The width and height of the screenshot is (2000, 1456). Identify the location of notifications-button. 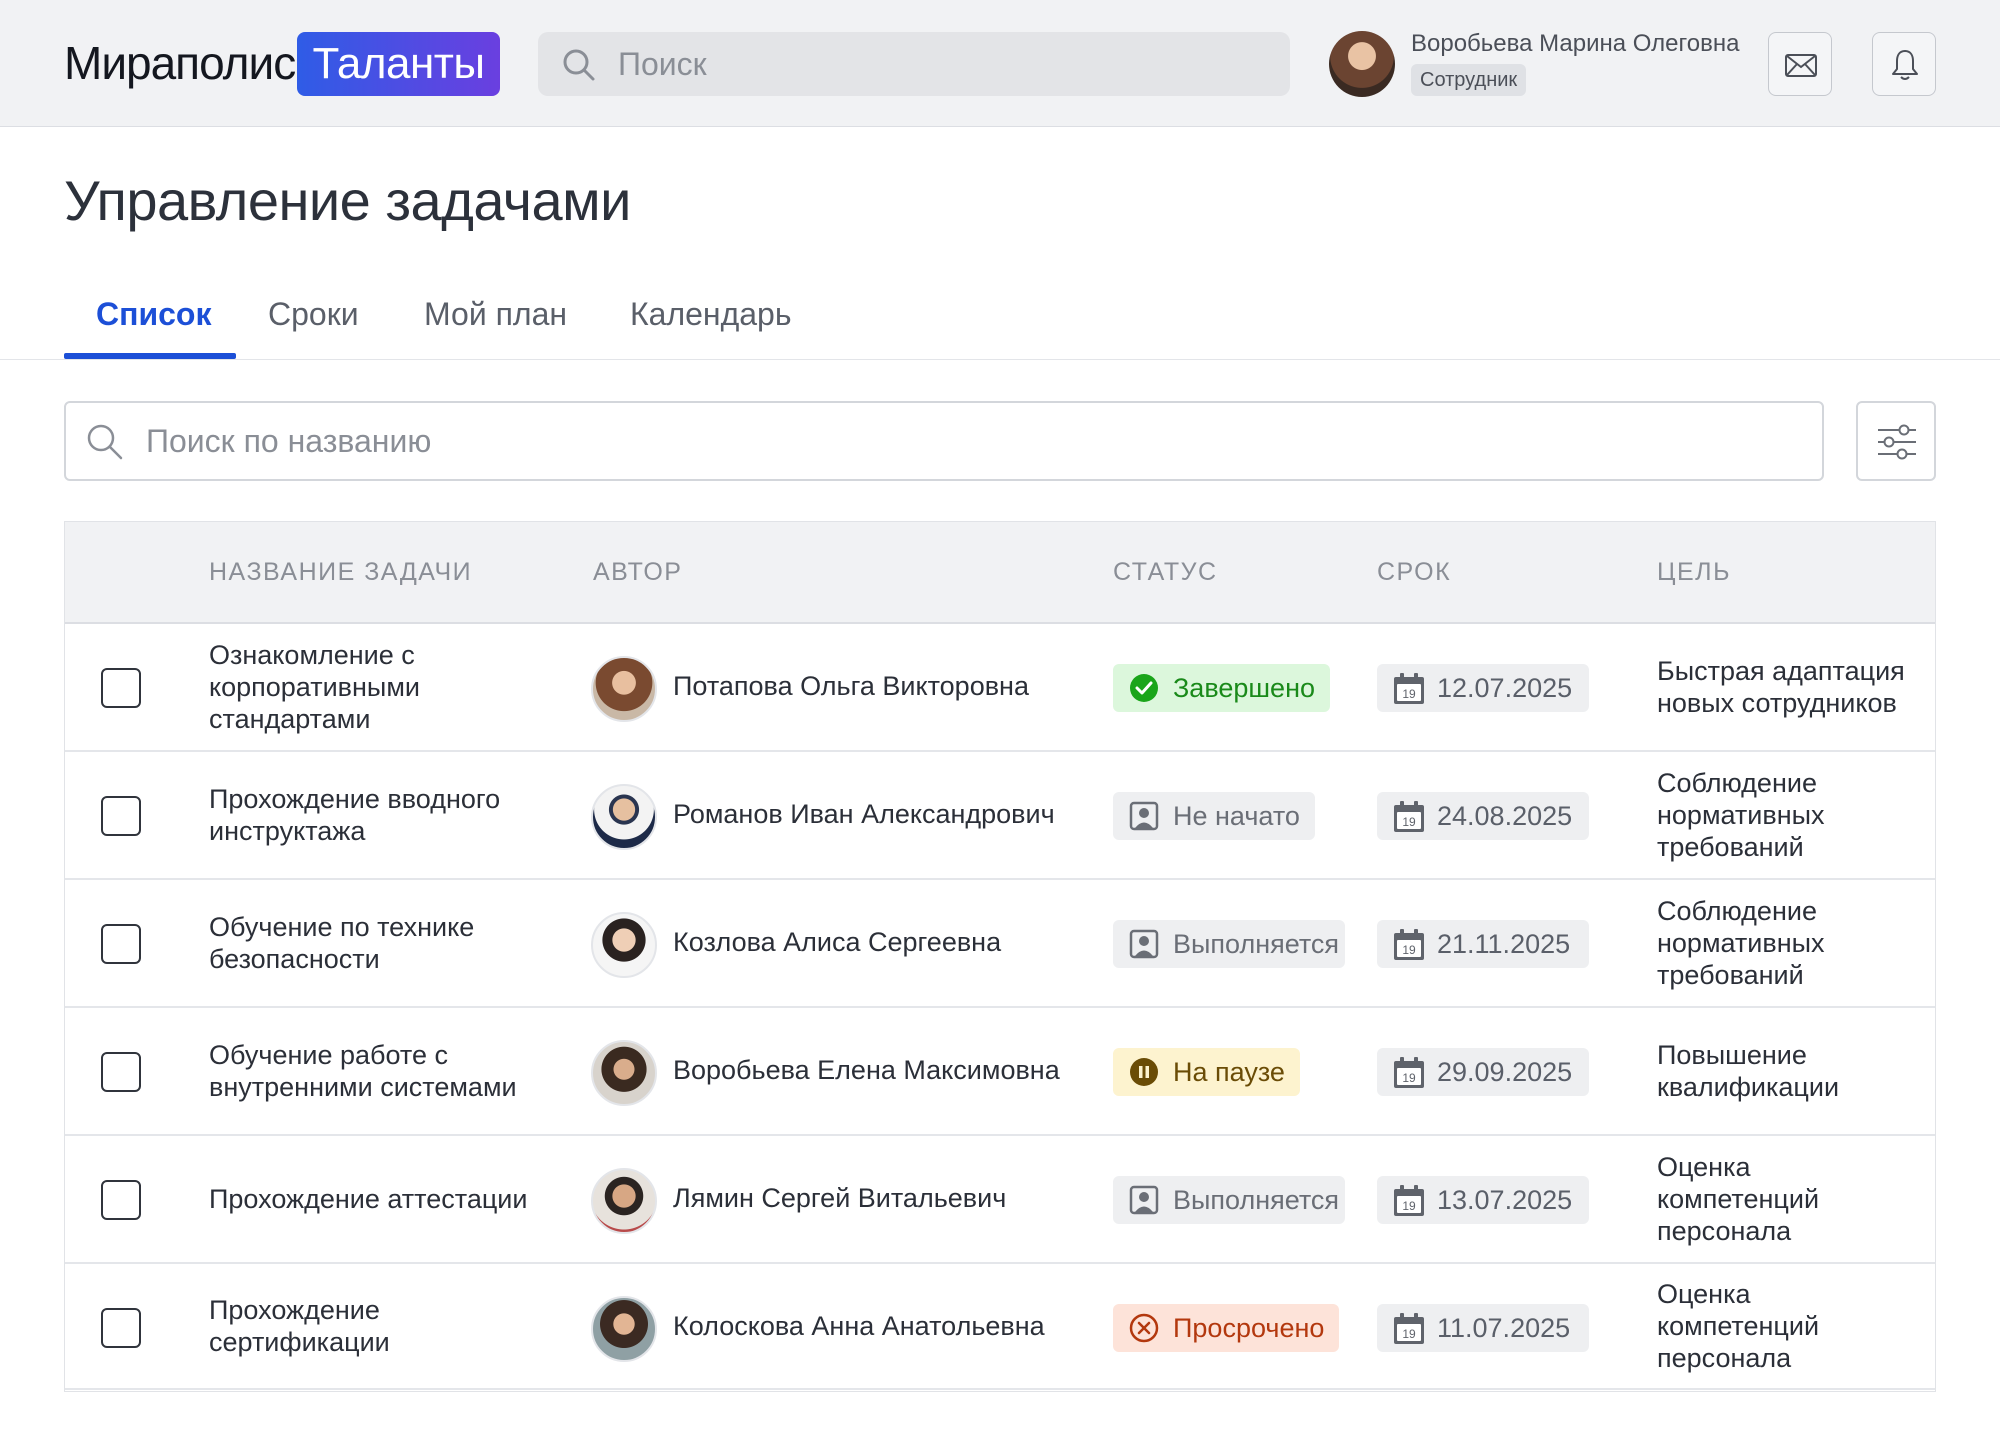
(1904, 64).